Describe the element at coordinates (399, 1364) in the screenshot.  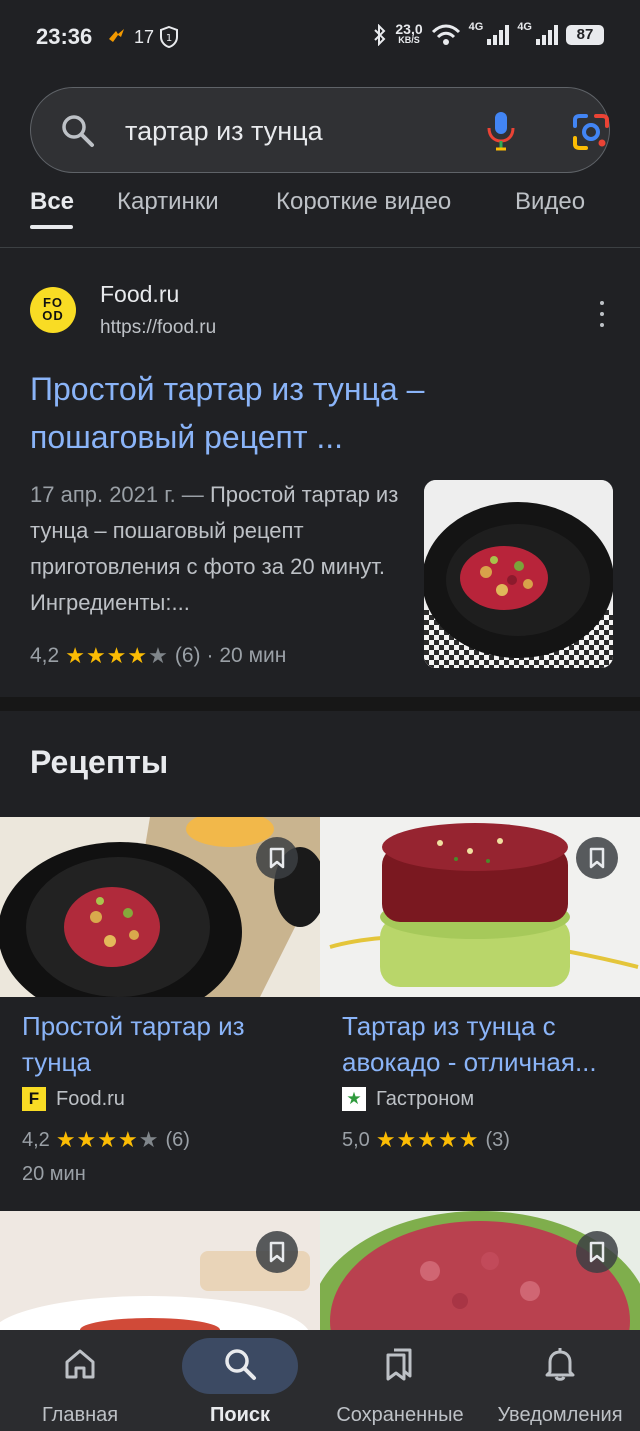
I see `bookmarks-icon` at that location.